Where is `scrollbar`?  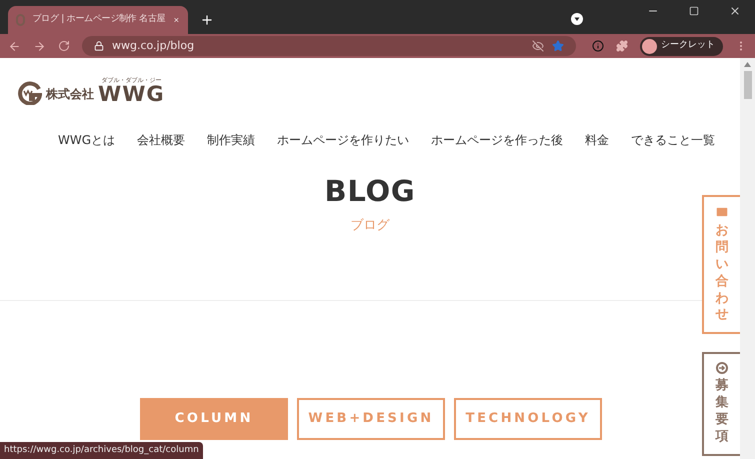
scrollbar is located at coordinates (747, 258).